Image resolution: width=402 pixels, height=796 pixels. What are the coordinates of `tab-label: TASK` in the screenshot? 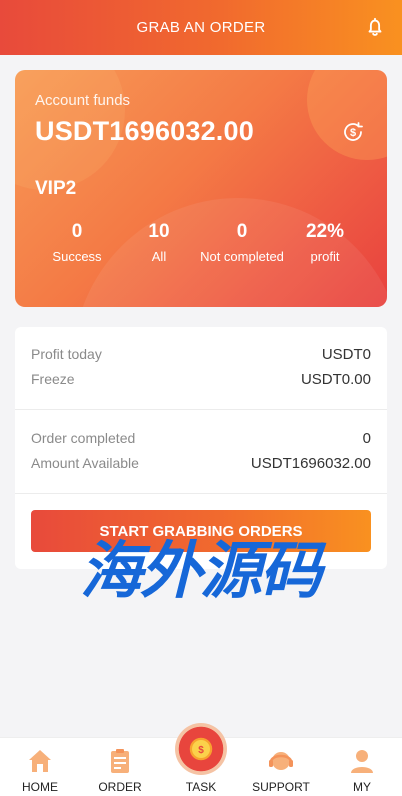 It's located at (201, 787).